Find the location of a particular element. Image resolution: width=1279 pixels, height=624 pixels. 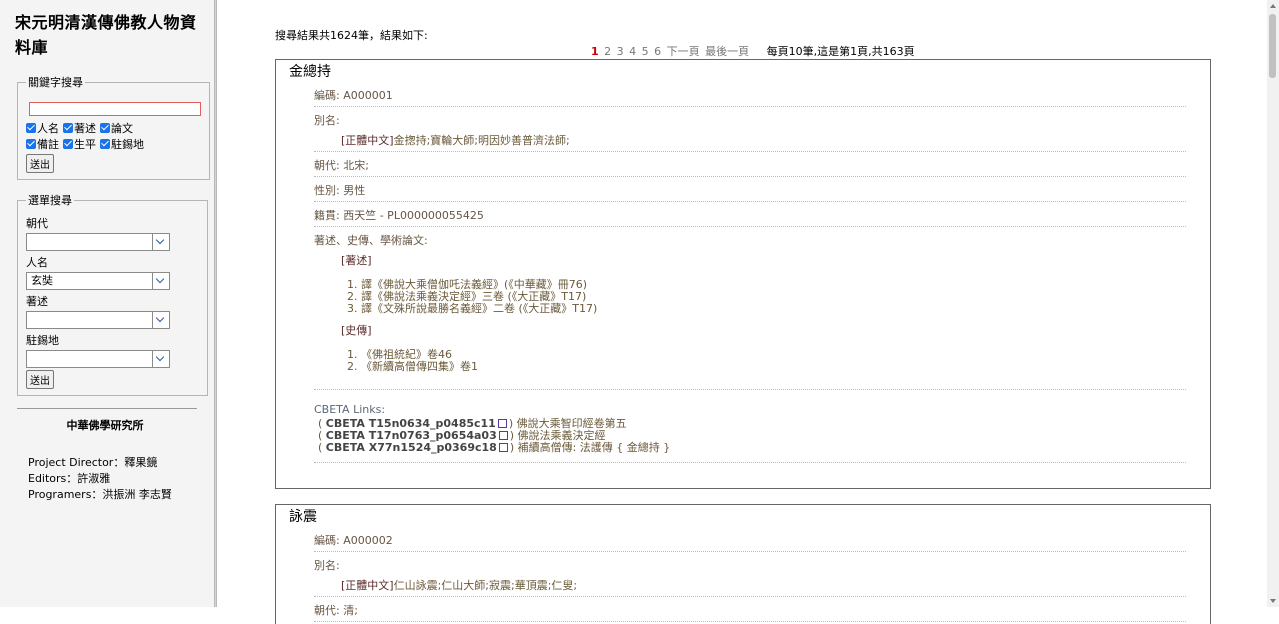

works-select is located at coordinates (98, 320).